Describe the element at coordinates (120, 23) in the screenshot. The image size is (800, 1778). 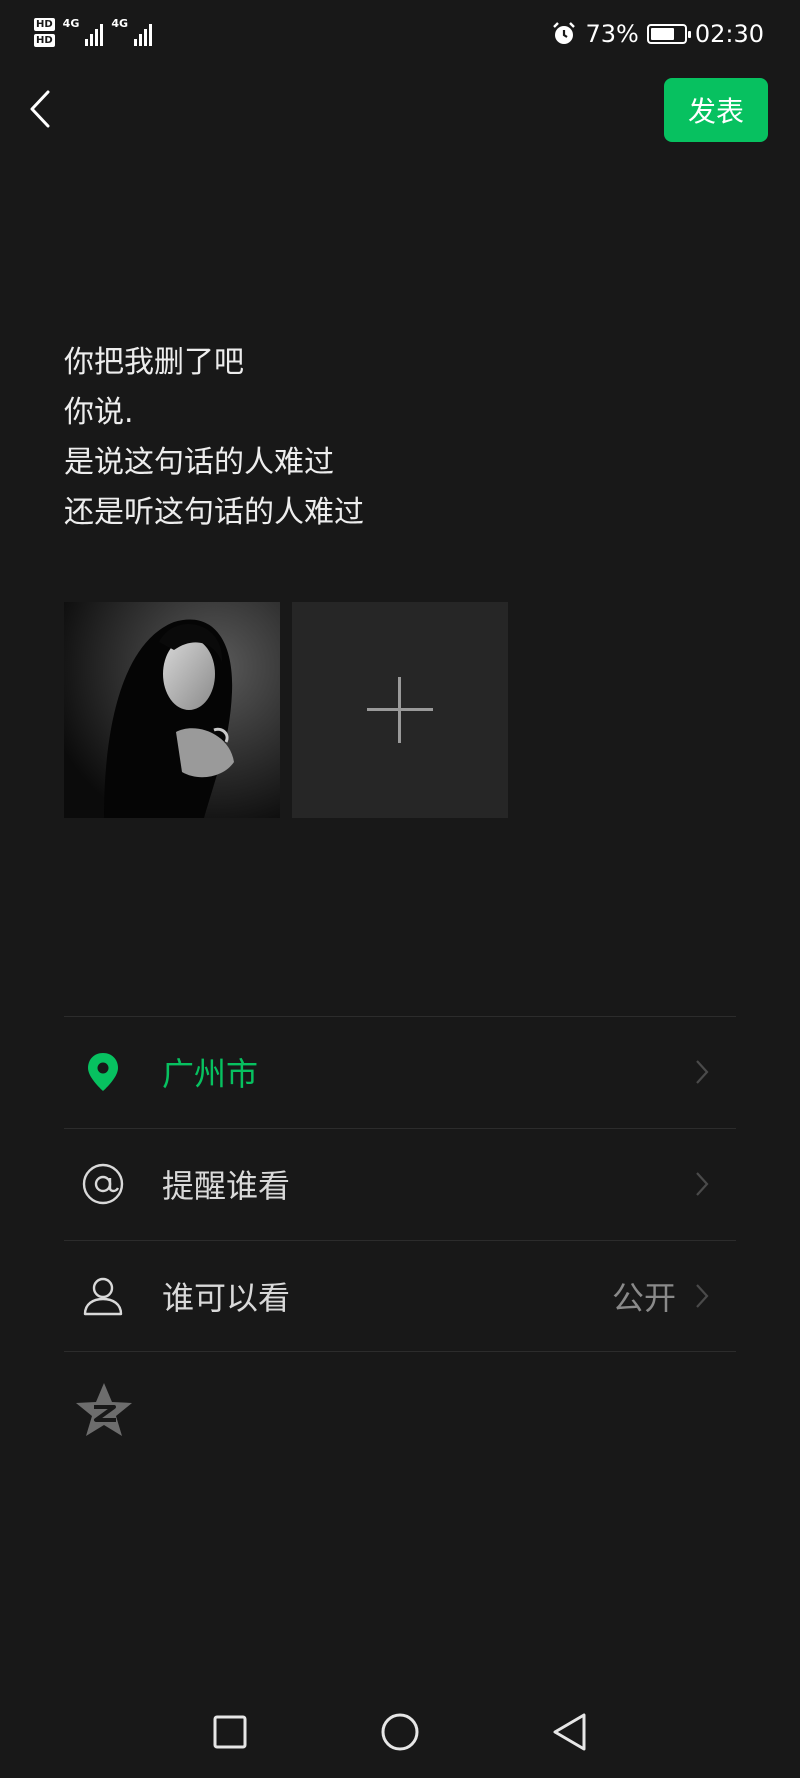
I see `network-type-2: 4G` at that location.